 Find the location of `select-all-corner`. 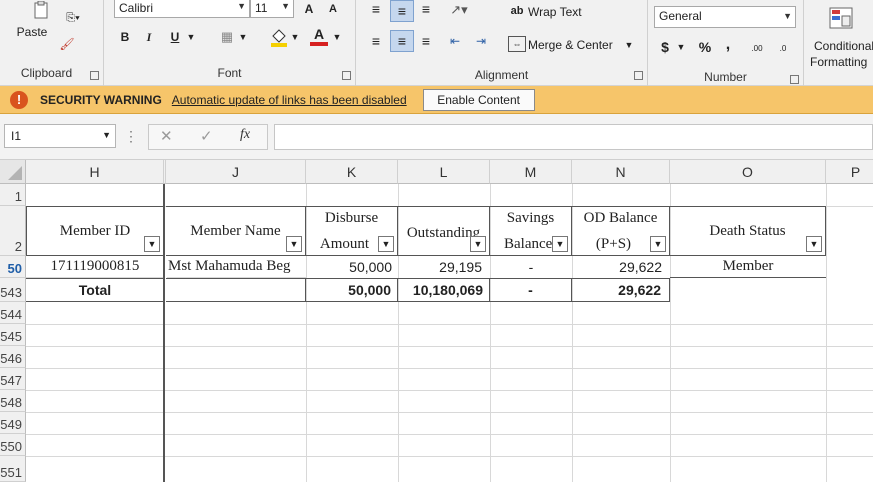

select-all-corner is located at coordinates (13, 172).